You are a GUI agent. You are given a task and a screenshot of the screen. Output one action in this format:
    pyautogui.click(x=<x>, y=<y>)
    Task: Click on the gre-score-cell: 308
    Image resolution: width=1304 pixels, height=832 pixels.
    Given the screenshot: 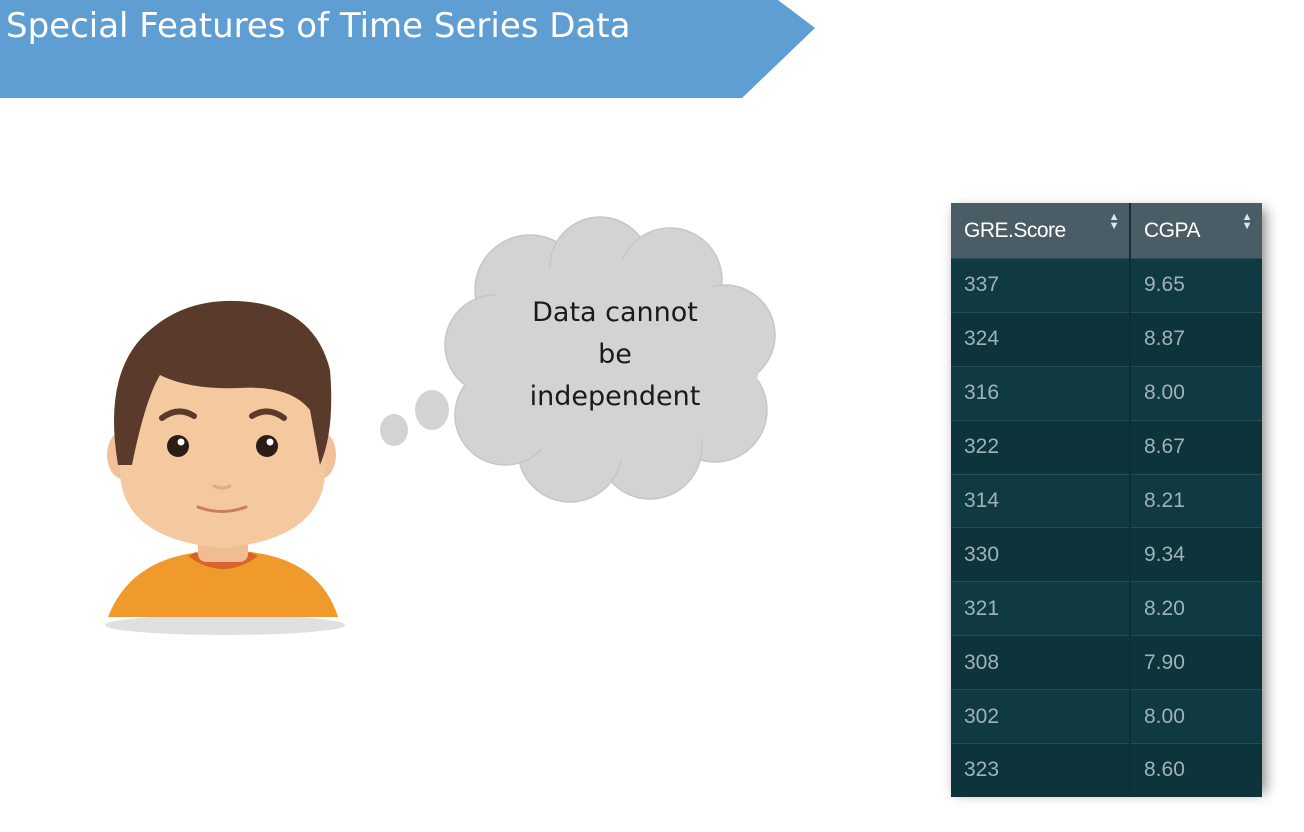 What is the action you would take?
    pyautogui.click(x=1041, y=662)
    